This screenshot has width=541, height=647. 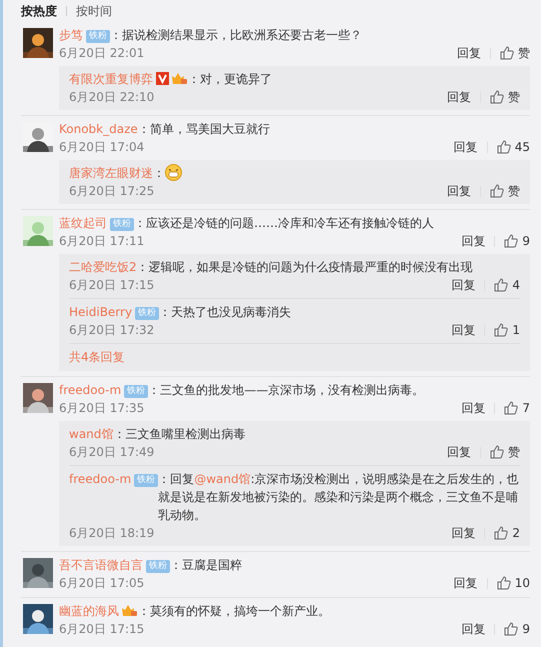 I want to click on like-button: 2, so click(x=507, y=533).